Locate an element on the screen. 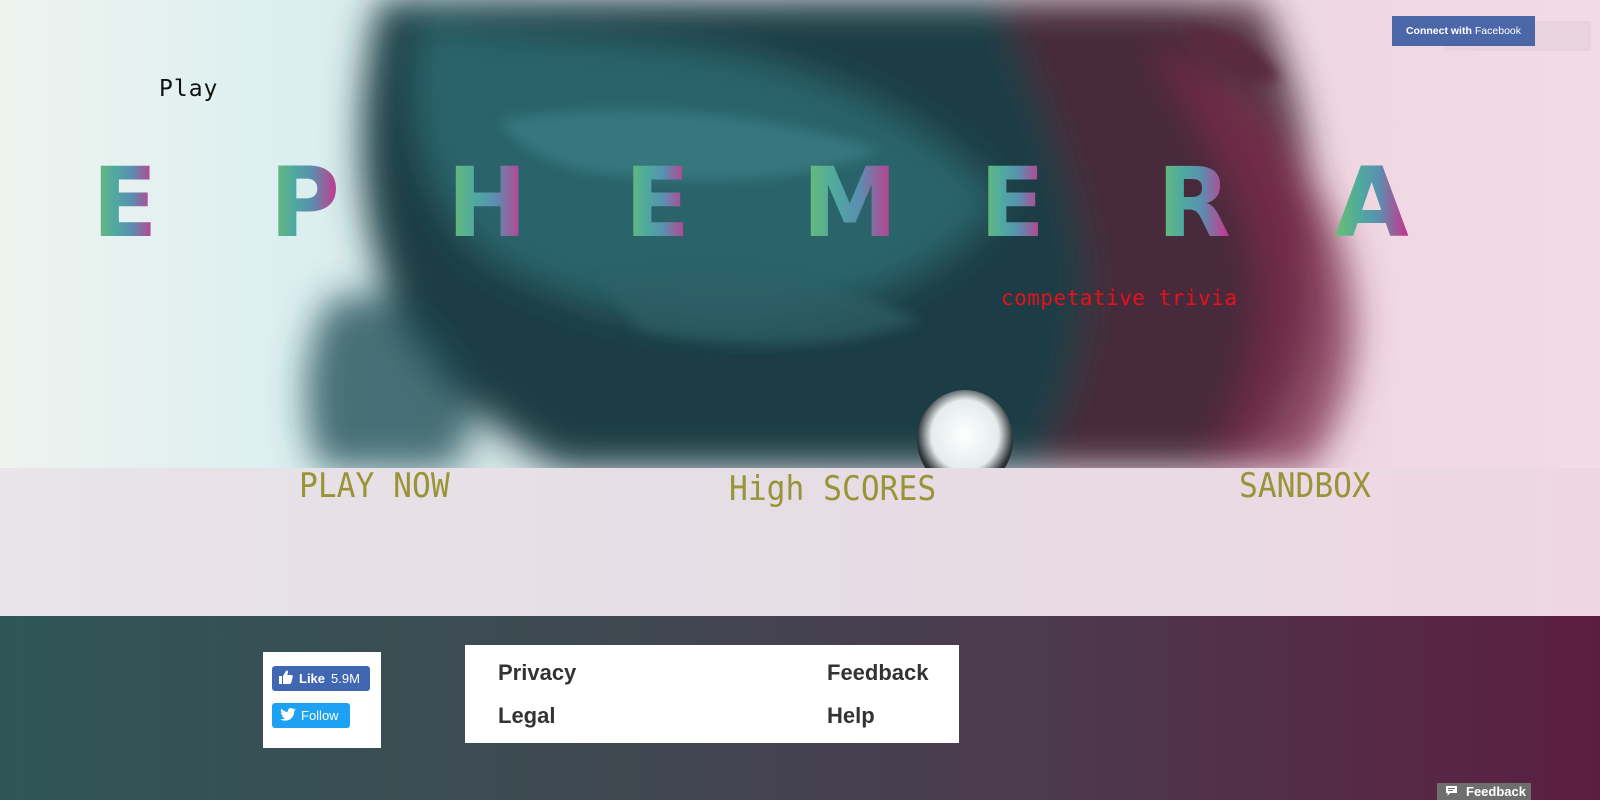 The height and width of the screenshot is (800, 1600). connect-with-facebook-button: Connect with Facebook is located at coordinates (1463, 31).